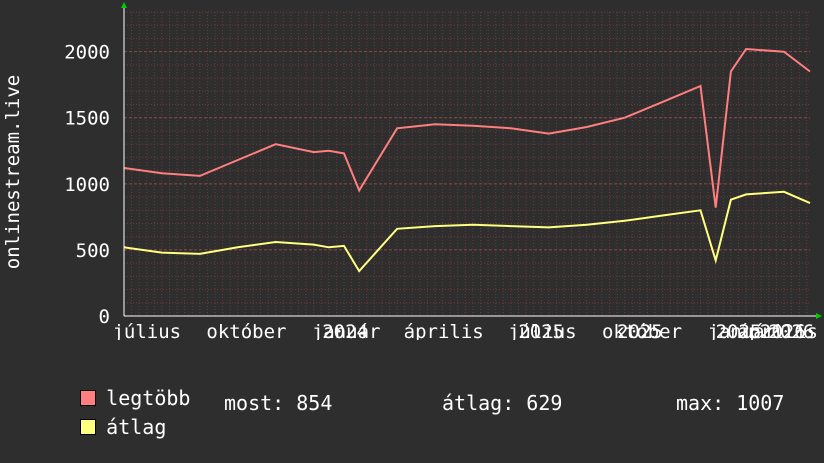 The width and height of the screenshot is (824, 463). What do you see at coordinates (87, 53) in the screenshot?
I see `y-tick-label: 2000` at bounding box center [87, 53].